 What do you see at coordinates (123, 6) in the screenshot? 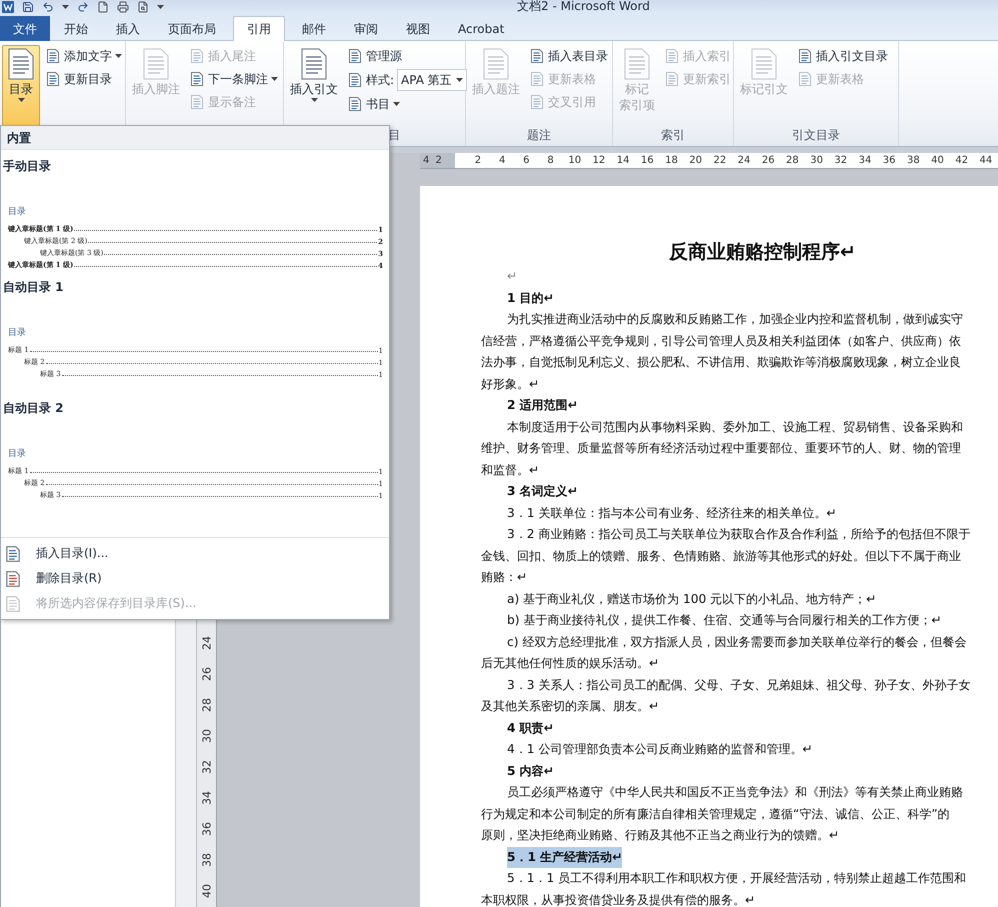
I see `print-icon` at bounding box center [123, 6].